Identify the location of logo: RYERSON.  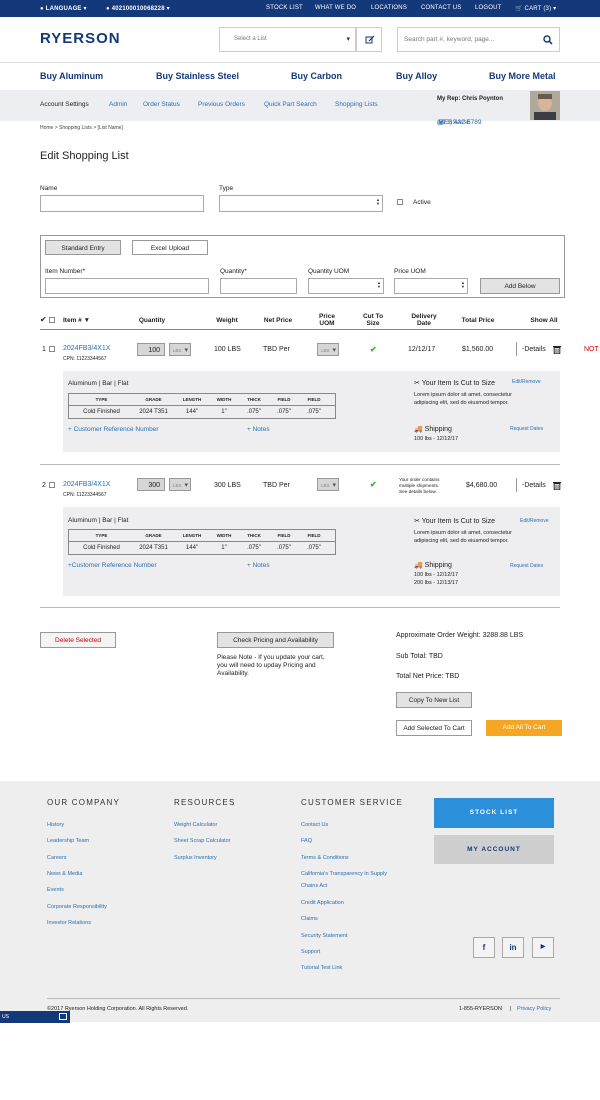
(80, 38).